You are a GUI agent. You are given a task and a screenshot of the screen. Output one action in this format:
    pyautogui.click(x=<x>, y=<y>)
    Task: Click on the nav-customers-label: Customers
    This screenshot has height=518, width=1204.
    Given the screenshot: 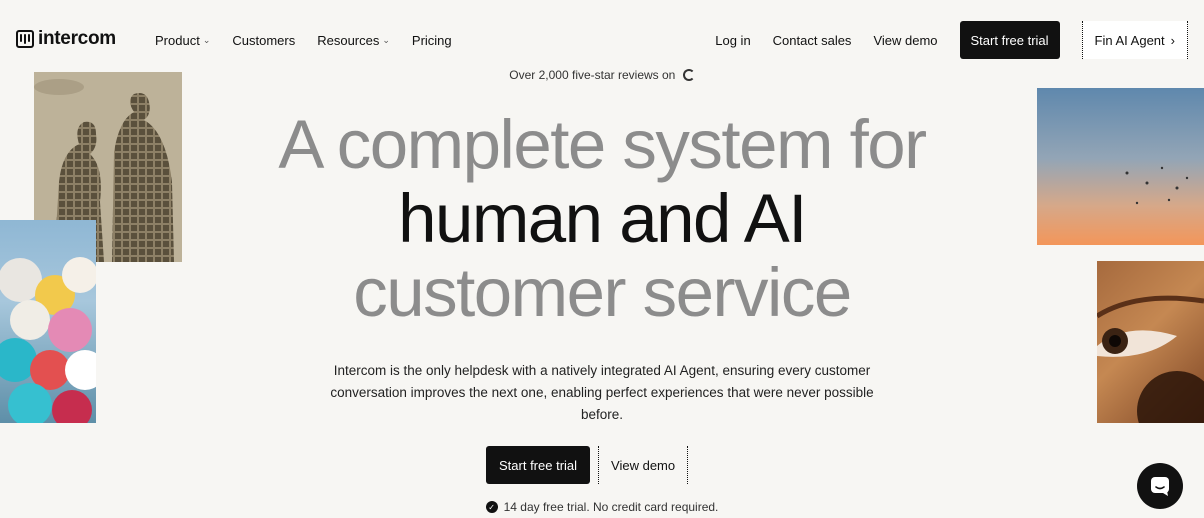 What is the action you would take?
    pyautogui.click(x=264, y=40)
    